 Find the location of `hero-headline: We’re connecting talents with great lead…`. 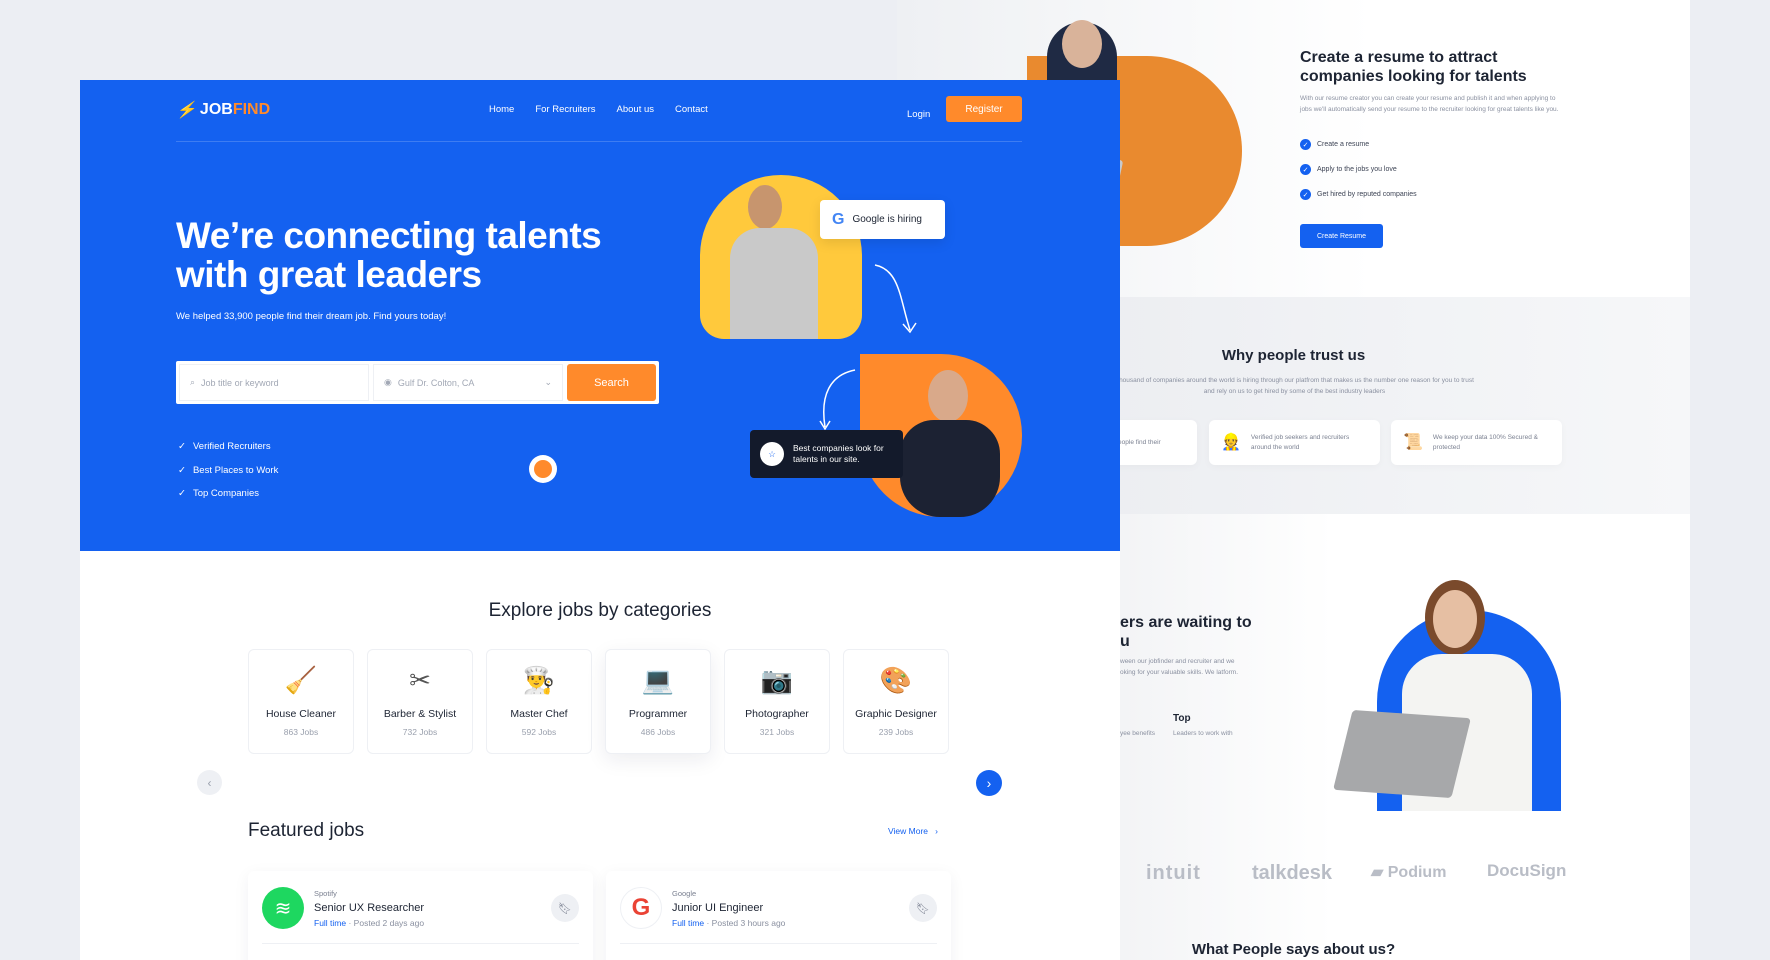

hero-headline: We’re connecting talents with great lead… is located at coordinates (389, 255).